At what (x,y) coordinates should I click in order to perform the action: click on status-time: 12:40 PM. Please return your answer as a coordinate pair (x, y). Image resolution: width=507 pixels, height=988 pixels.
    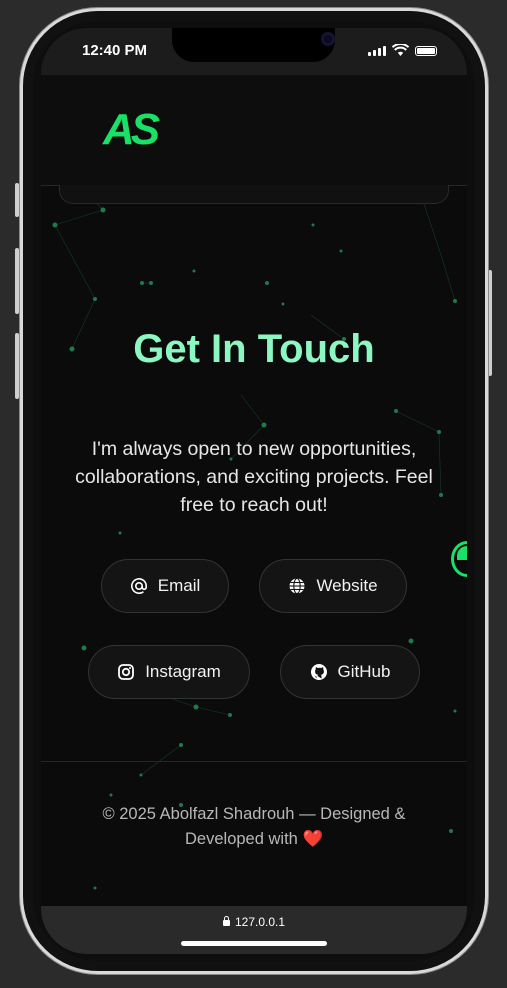
    Looking at the image, I should click on (115, 50).